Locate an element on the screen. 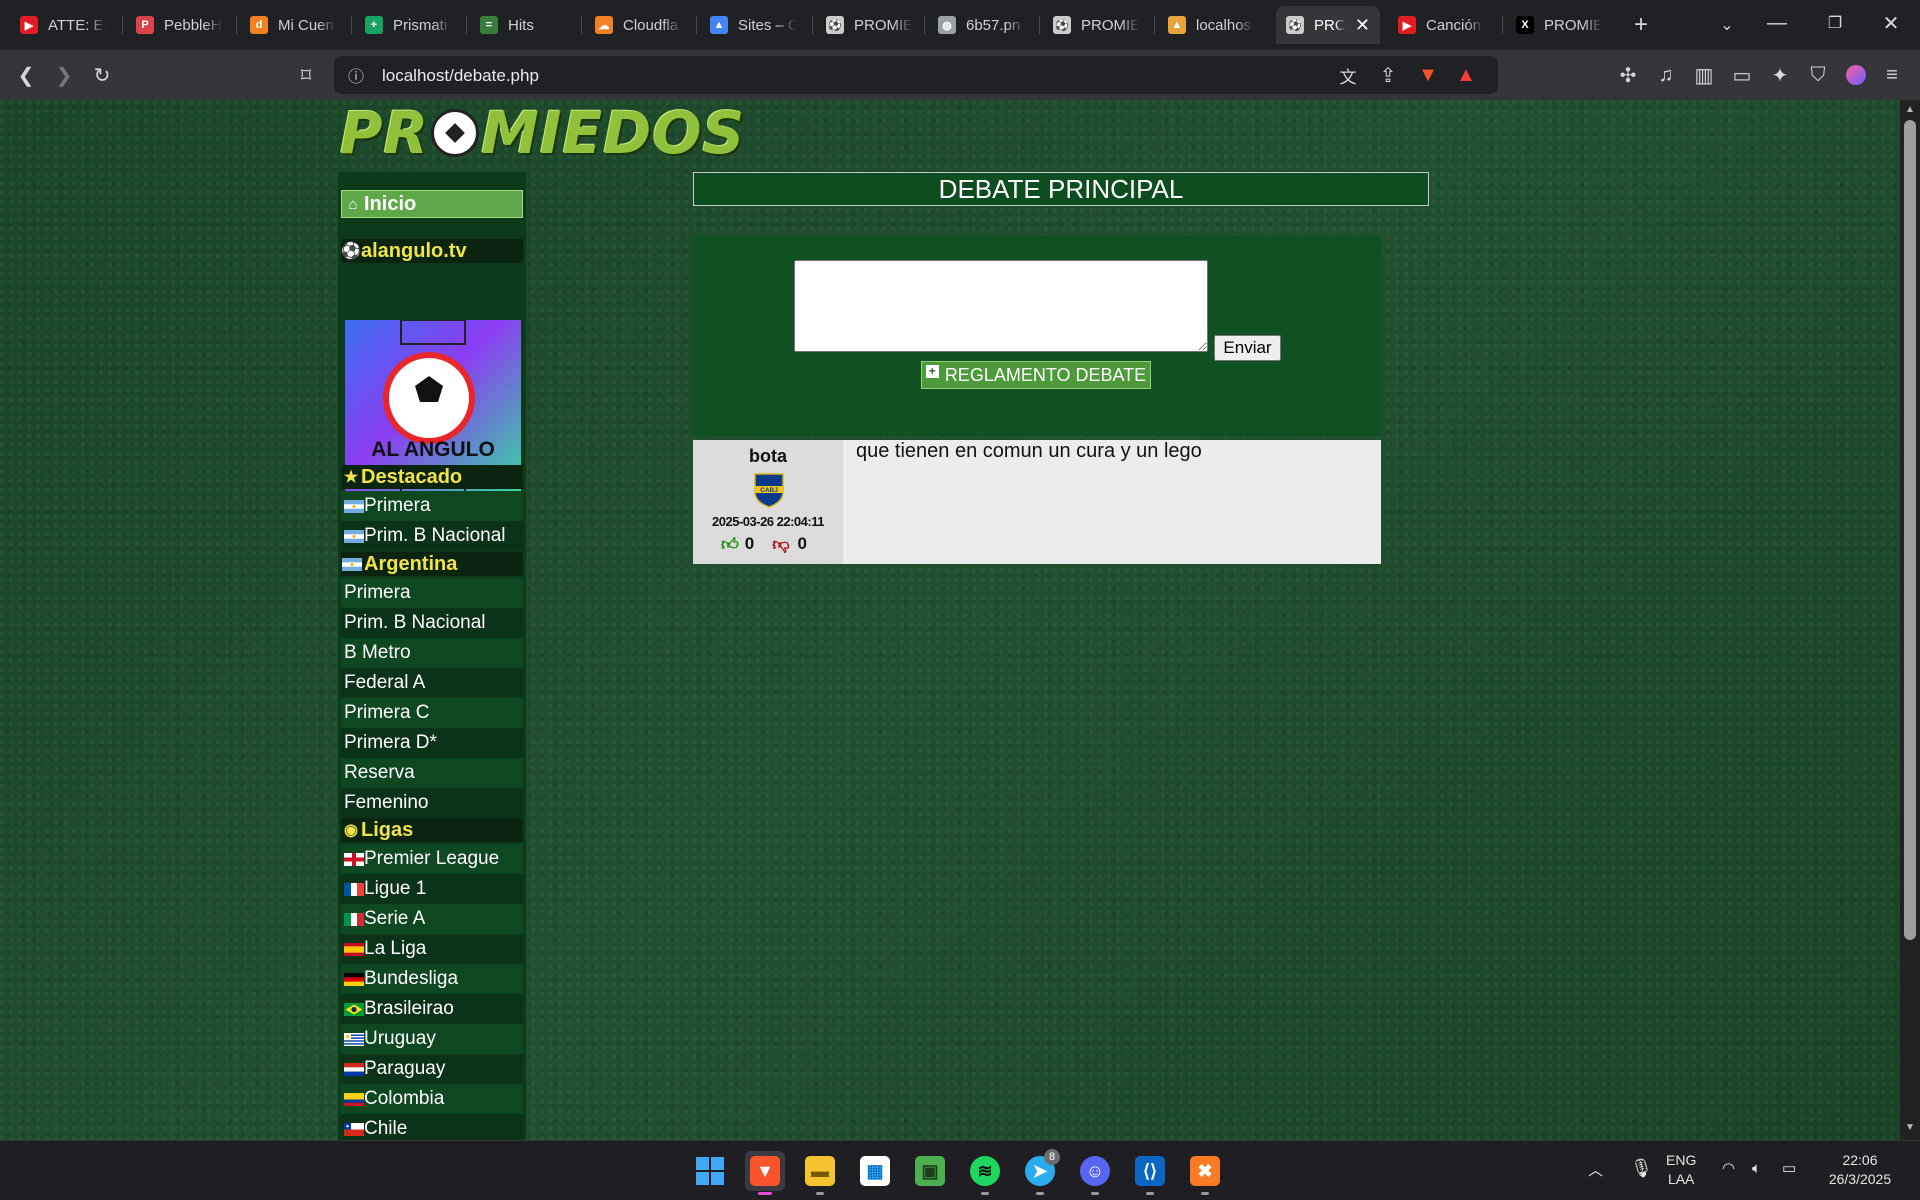 The width and height of the screenshot is (1920, 1200). battery-icon: ▭ is located at coordinates (1789, 1168).